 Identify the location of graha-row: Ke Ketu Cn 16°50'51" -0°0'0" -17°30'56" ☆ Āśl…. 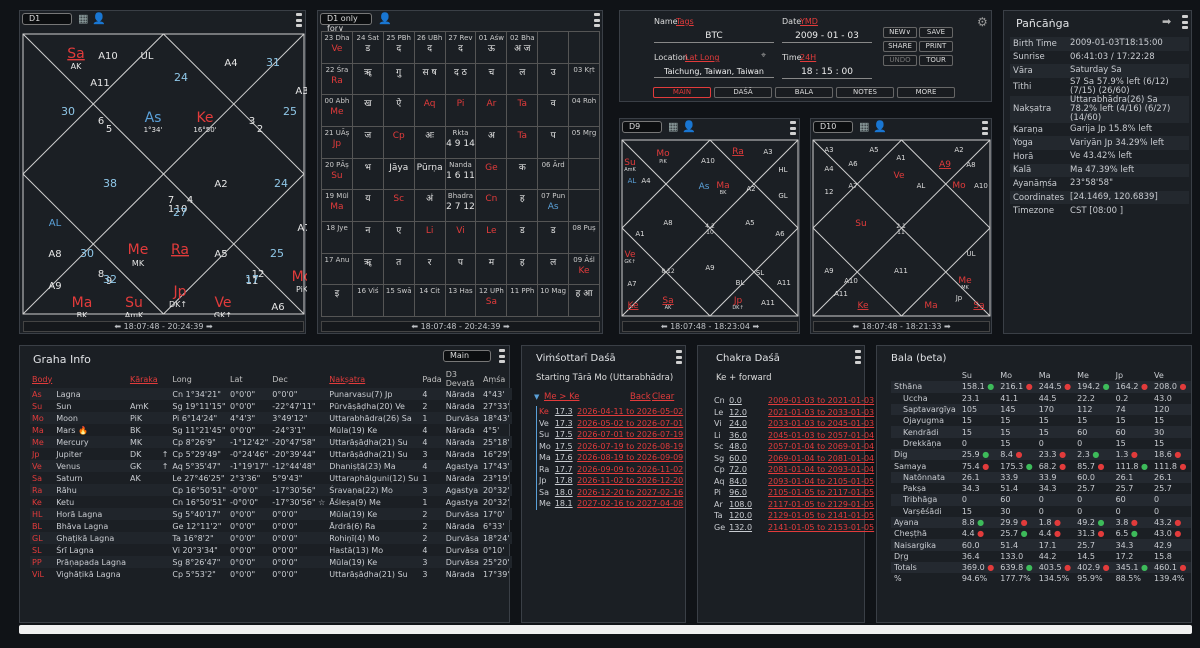
(271, 502).